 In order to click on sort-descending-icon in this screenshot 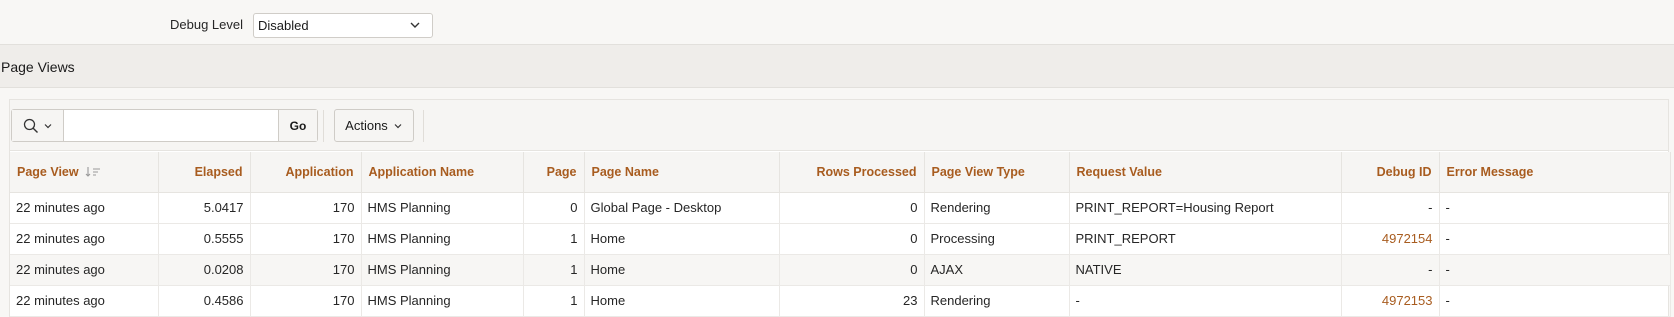, I will do `click(93, 172)`.